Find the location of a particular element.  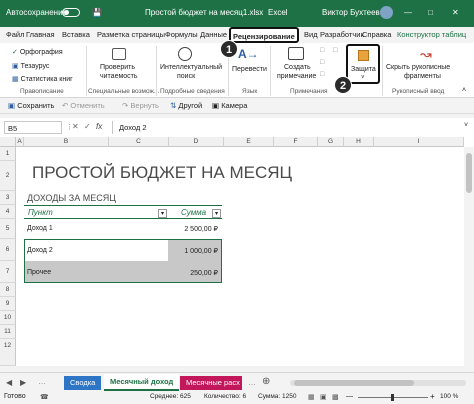

zoom-slider-handle is located at coordinates (392, 397).